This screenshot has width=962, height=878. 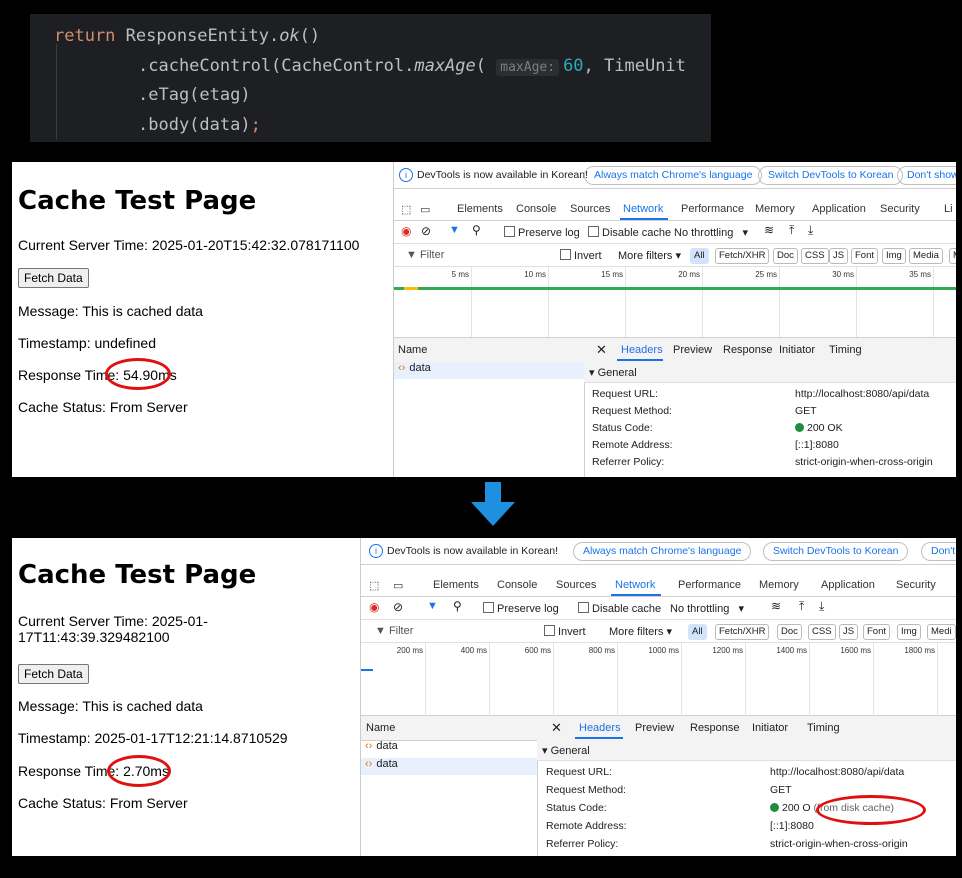 What do you see at coordinates (586, 826) in the screenshot?
I see `key-remote-address: Remote Address:` at bounding box center [586, 826].